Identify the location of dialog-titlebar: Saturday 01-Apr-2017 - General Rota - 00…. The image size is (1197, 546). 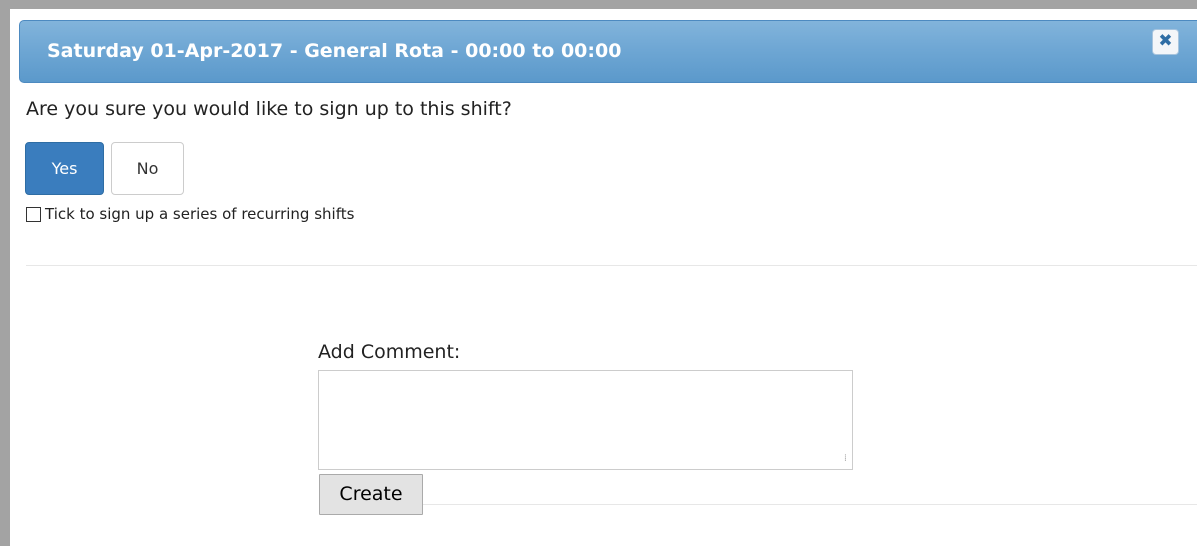
(608, 51).